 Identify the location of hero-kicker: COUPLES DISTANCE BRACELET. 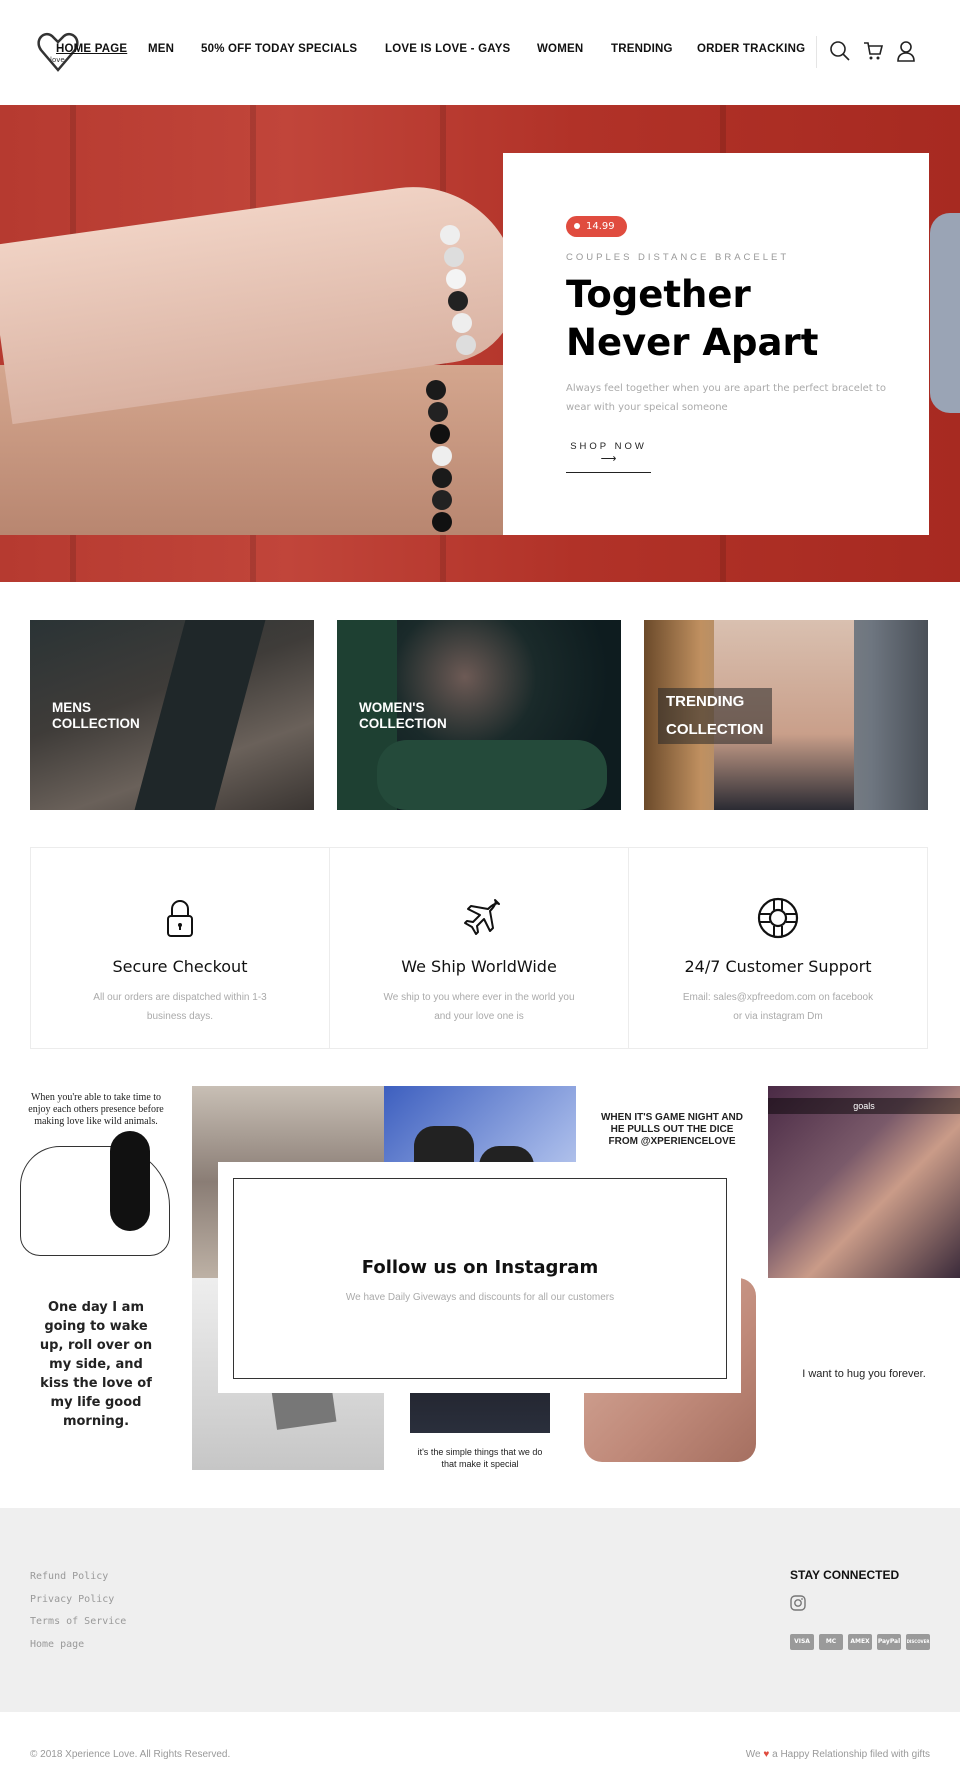
(678, 257).